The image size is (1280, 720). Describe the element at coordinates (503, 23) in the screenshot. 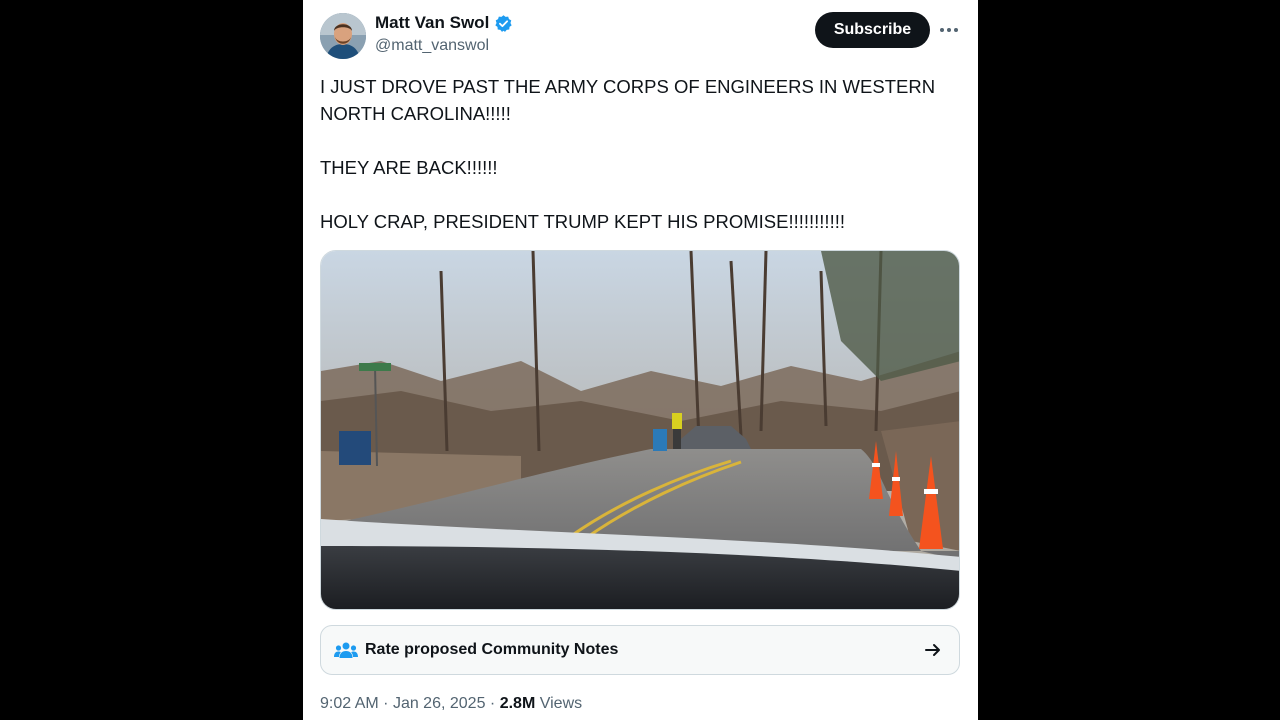

I see `verified-badge-icon` at that location.